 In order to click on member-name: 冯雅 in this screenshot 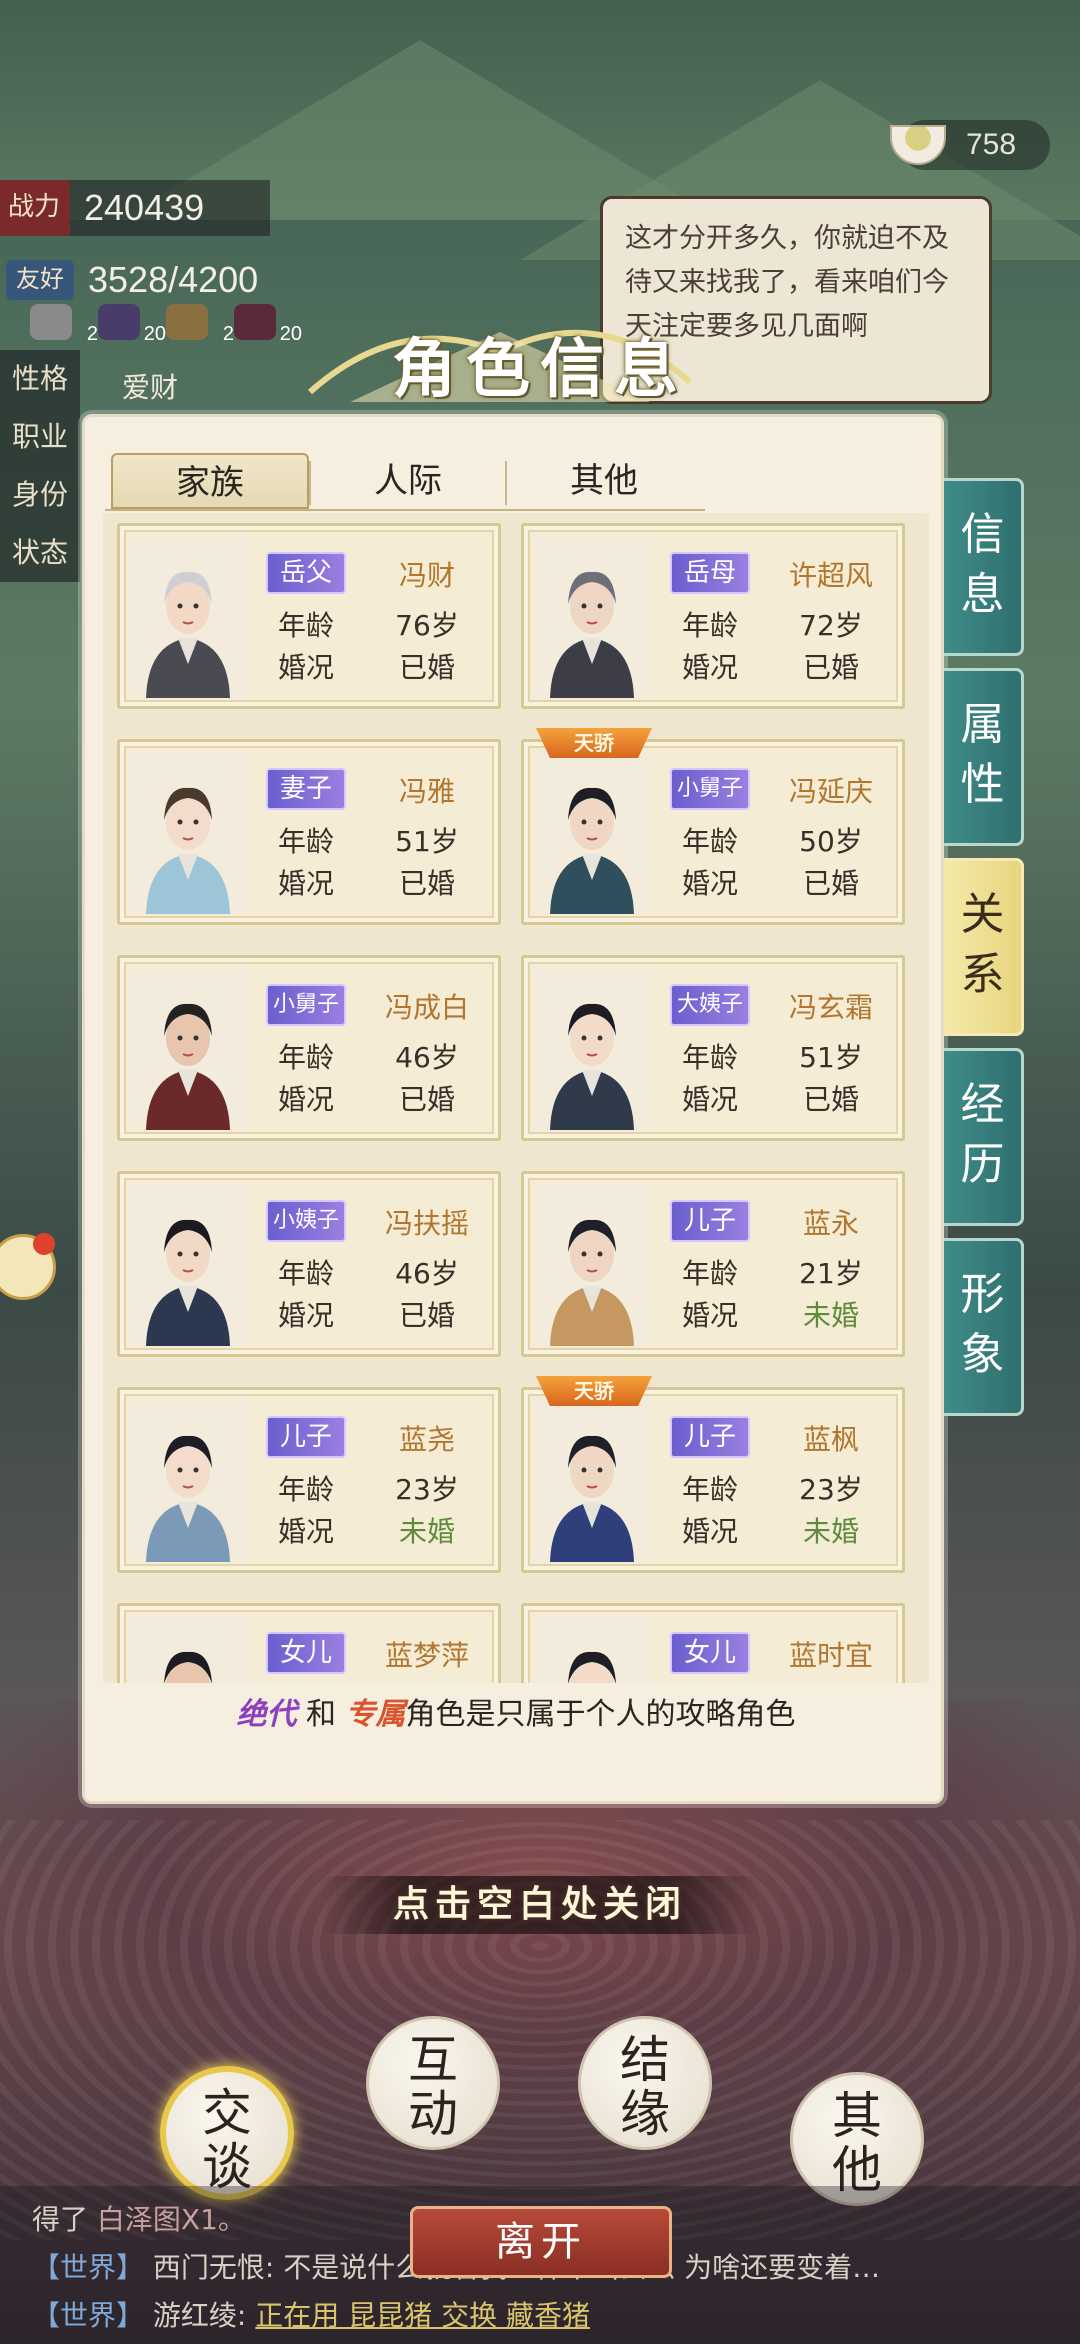, I will do `click(426, 791)`.